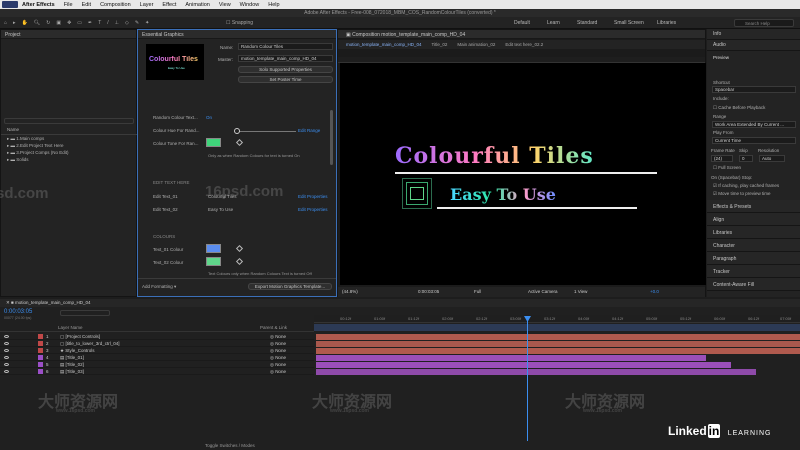 Image resolution: width=800 pixels, height=450 pixels. Describe the element at coordinates (742, 194) in the screenshot. I see `on-stop-move-time-checkbox: ☑ Move time to preview time` at that location.